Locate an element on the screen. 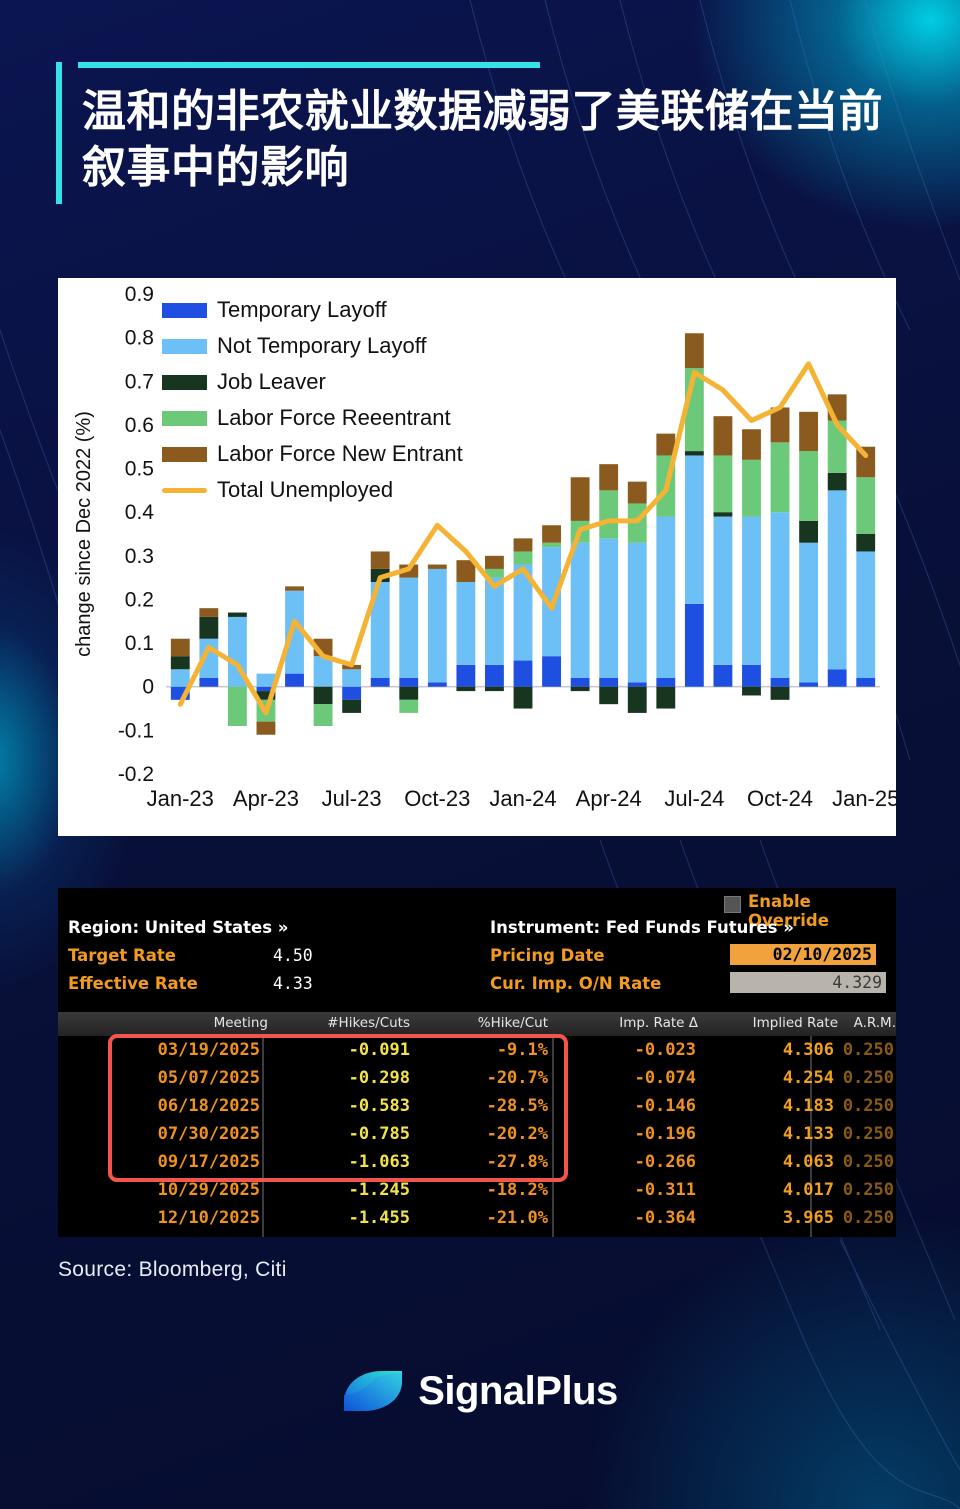  legend-item: Not Temporary Layoff is located at coordinates (294, 345).